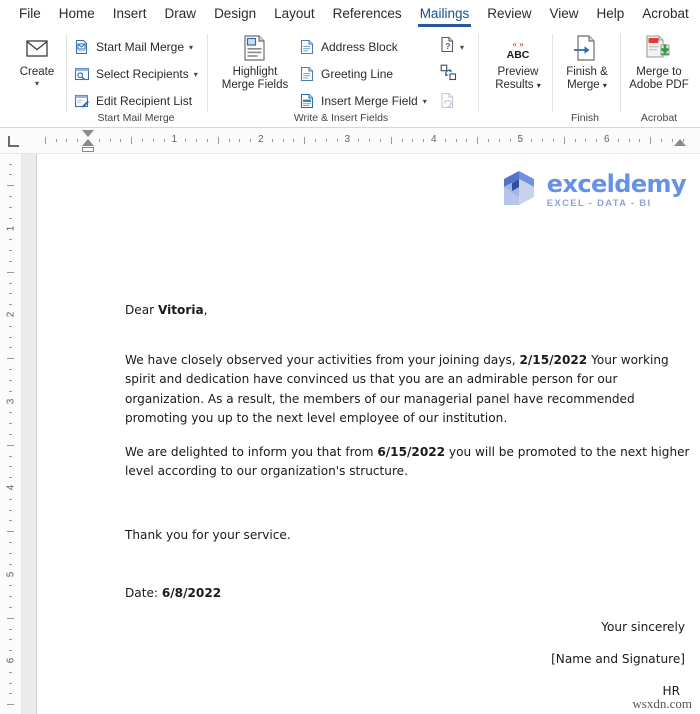 Image resolution: width=700 pixels, height=714 pixels. I want to click on tab-mailings: Mailings, so click(445, 15).